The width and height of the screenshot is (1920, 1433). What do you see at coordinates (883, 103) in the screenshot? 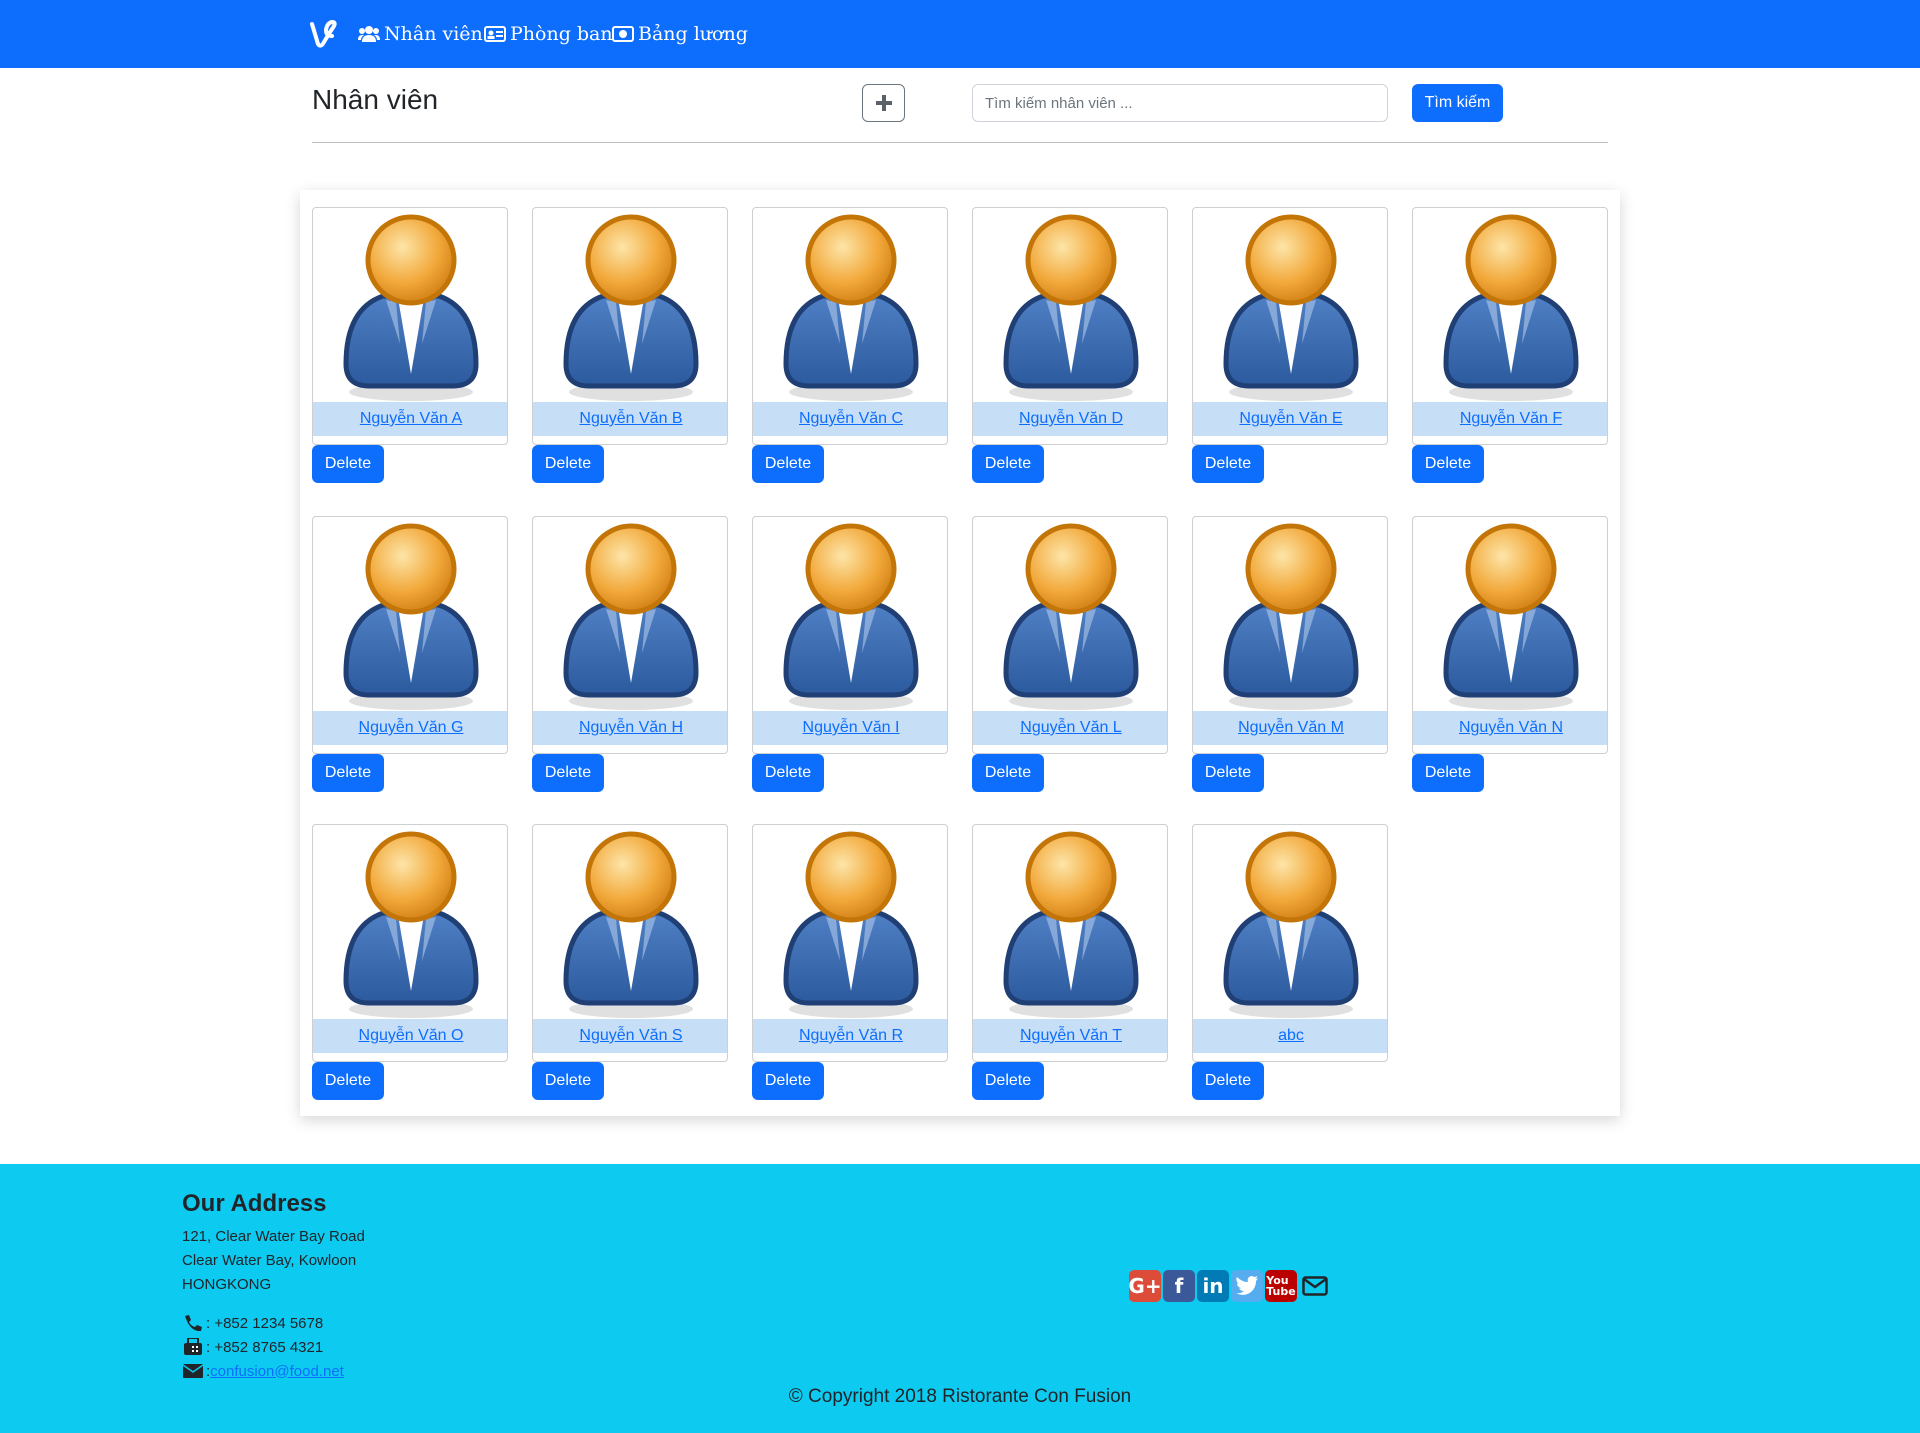
I see `add-employee-button` at bounding box center [883, 103].